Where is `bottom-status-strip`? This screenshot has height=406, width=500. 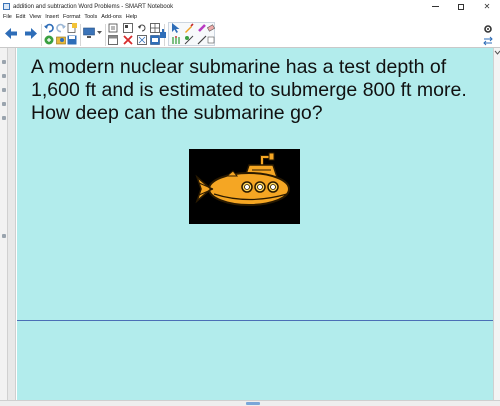
bottom-status-strip is located at coordinates (250, 403).